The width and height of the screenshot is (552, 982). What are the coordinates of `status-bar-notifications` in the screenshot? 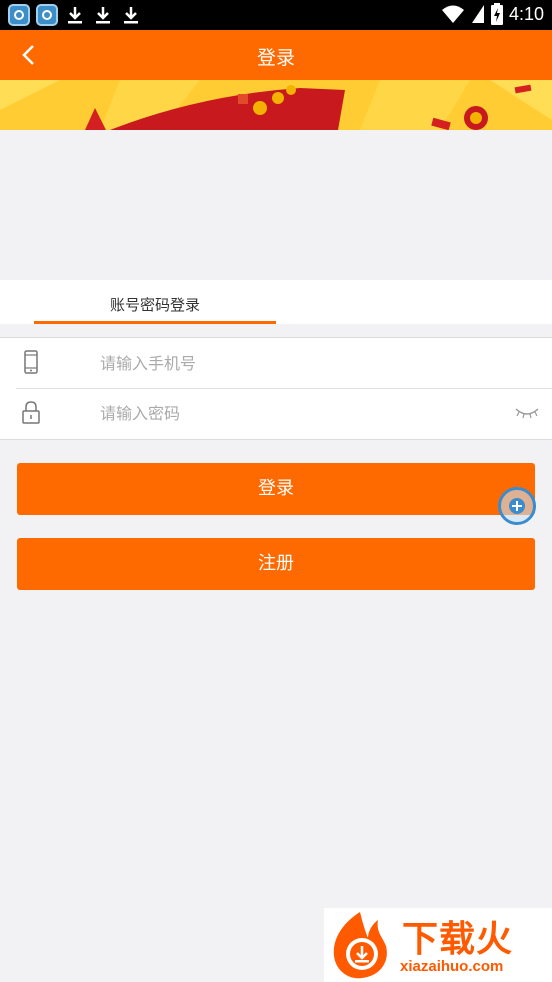 It's located at (75, 15).